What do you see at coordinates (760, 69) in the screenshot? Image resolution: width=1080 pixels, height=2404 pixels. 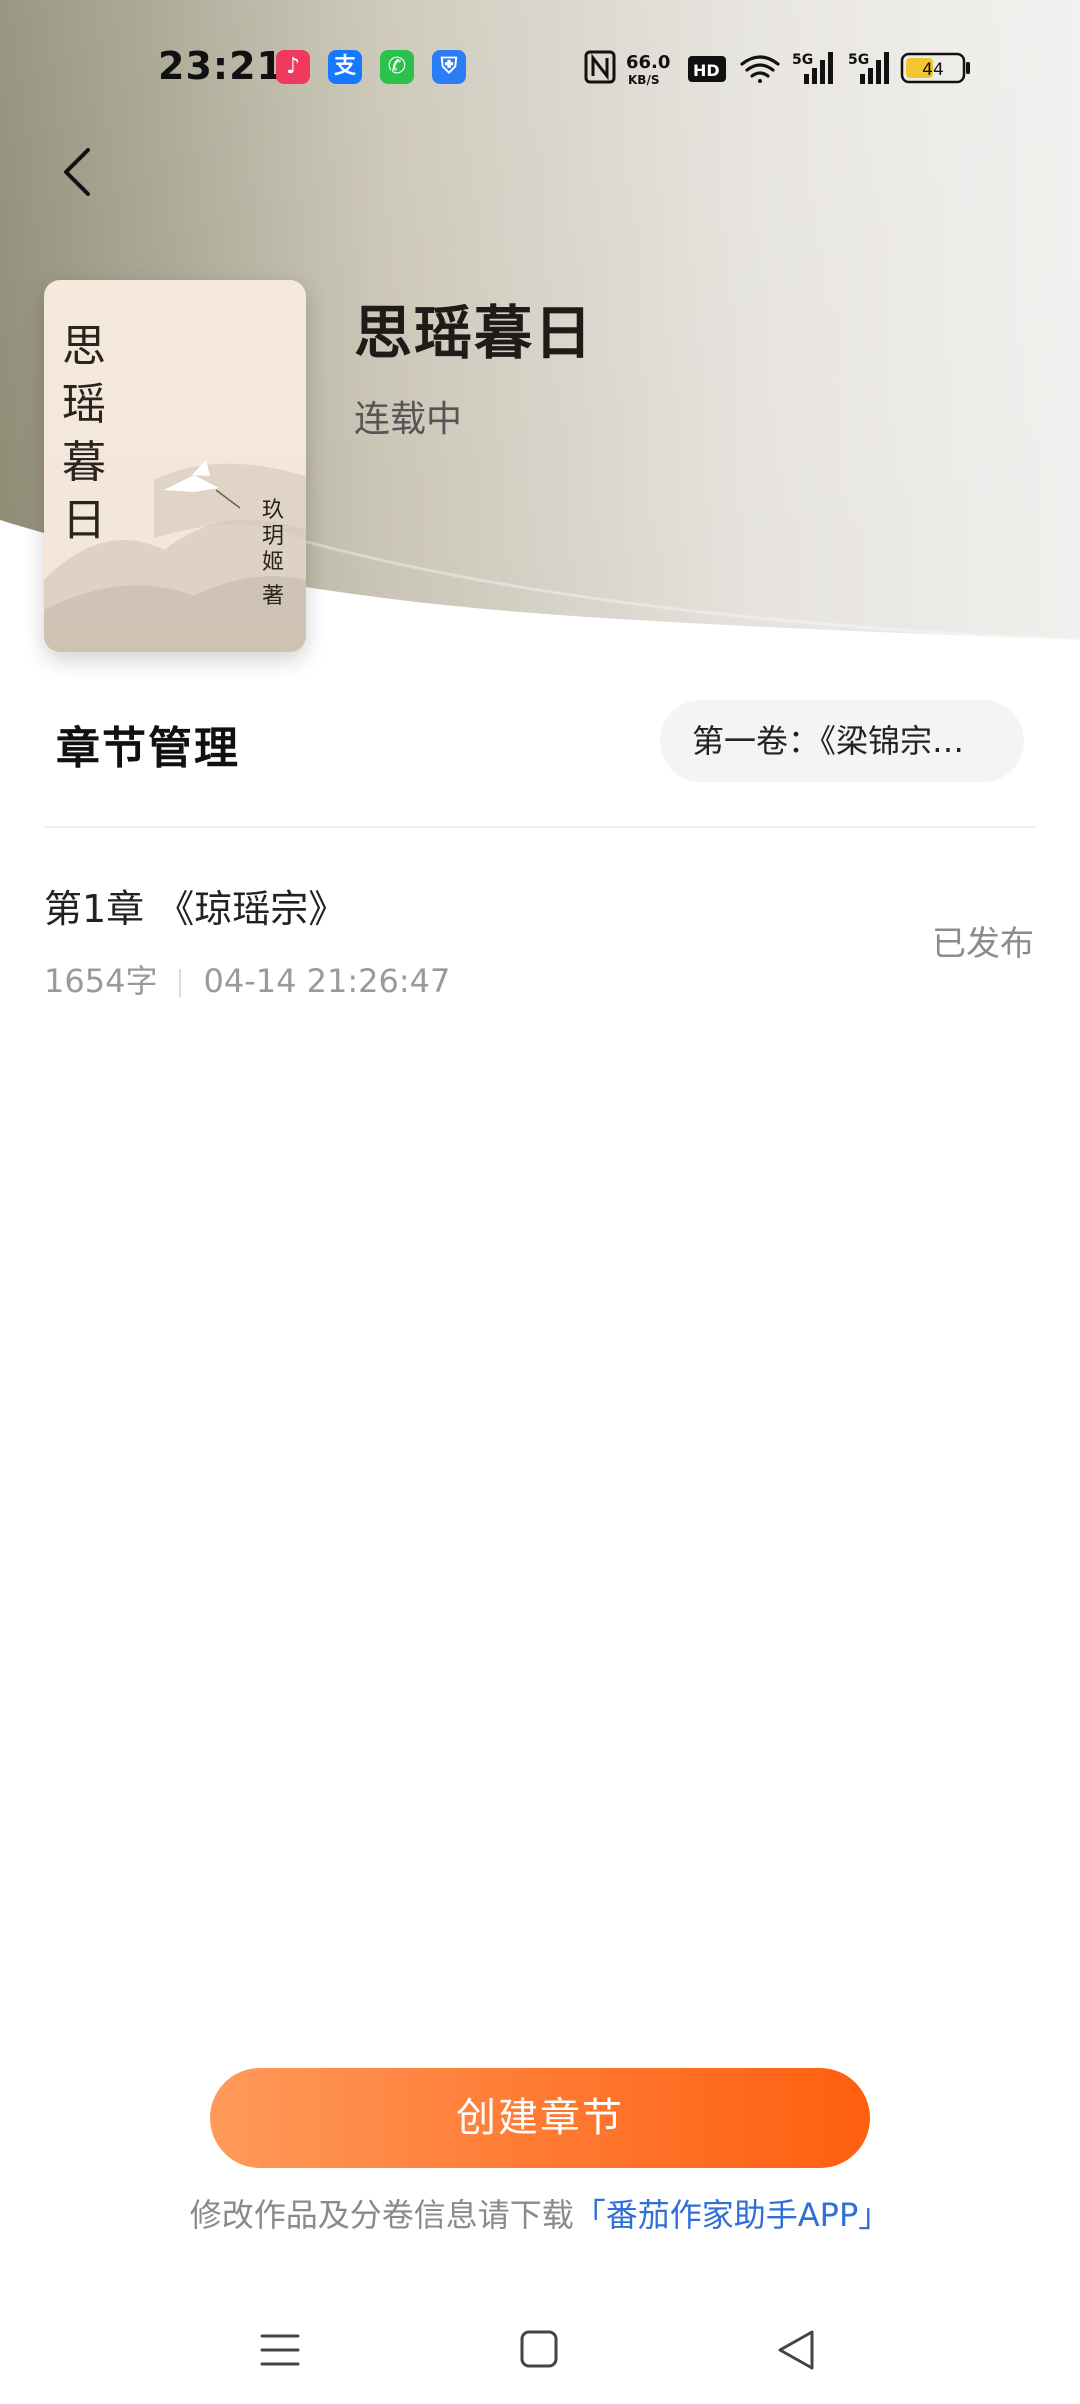 I see `wifi-icon` at bounding box center [760, 69].